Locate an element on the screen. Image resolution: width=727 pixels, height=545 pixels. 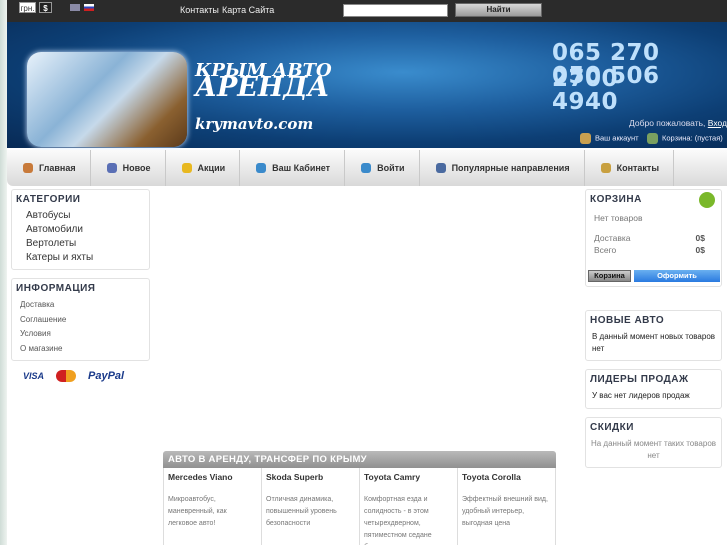
welcome-text: Добро пожаловать, Вход is located at coordinates (678, 123).